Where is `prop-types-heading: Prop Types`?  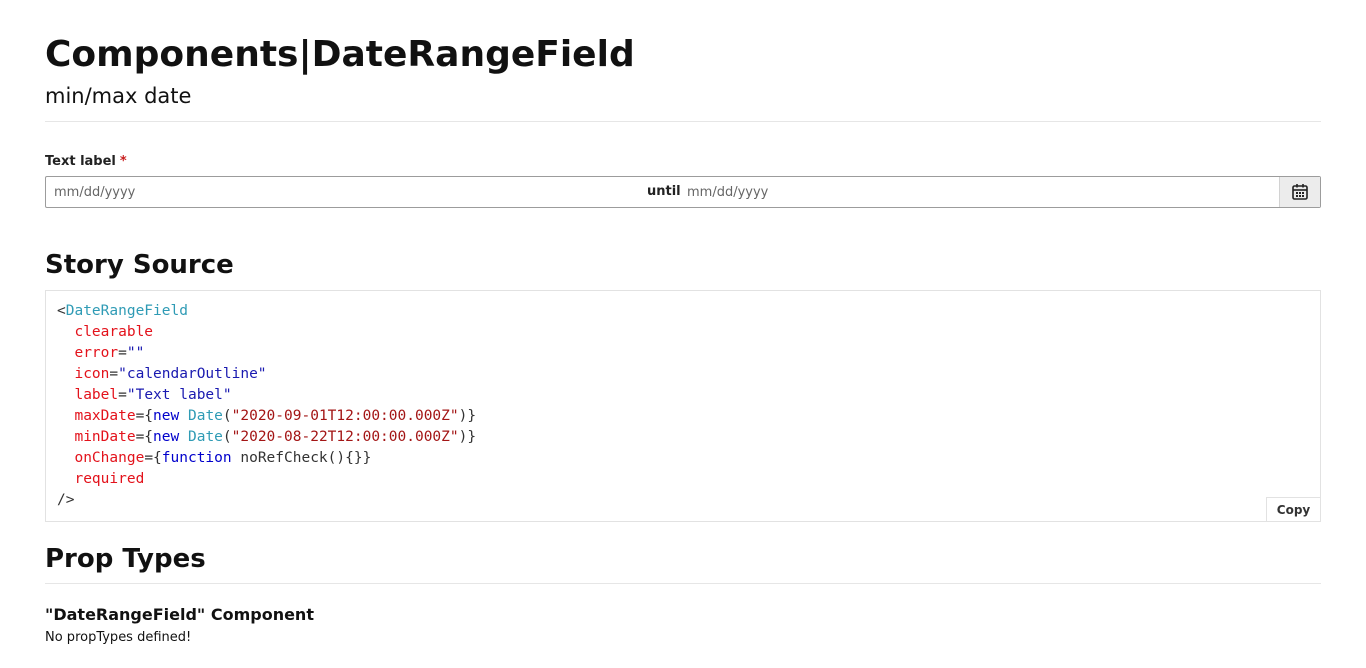 prop-types-heading: Prop Types is located at coordinates (125, 559).